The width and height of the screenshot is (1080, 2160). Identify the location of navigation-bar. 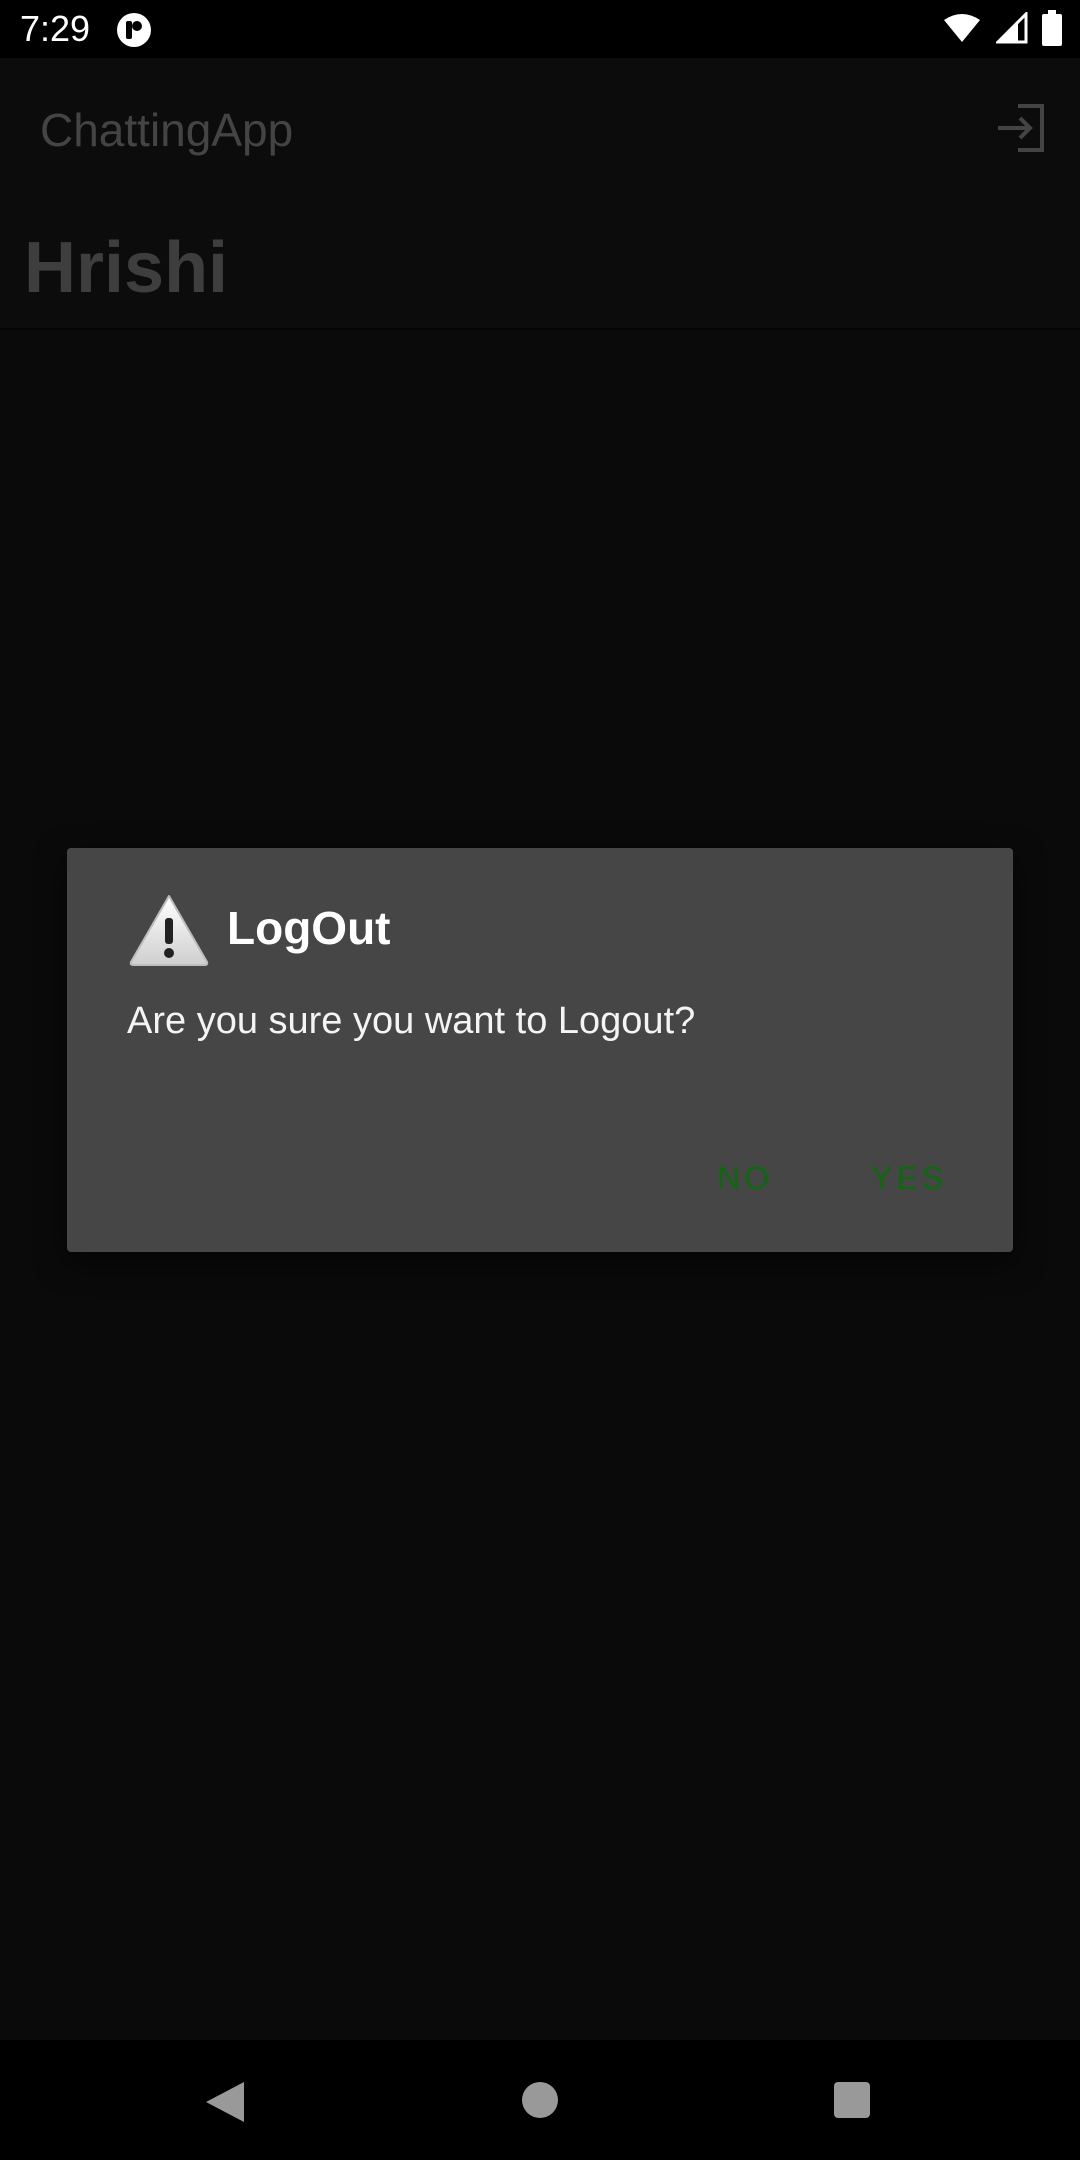
(540, 2100).